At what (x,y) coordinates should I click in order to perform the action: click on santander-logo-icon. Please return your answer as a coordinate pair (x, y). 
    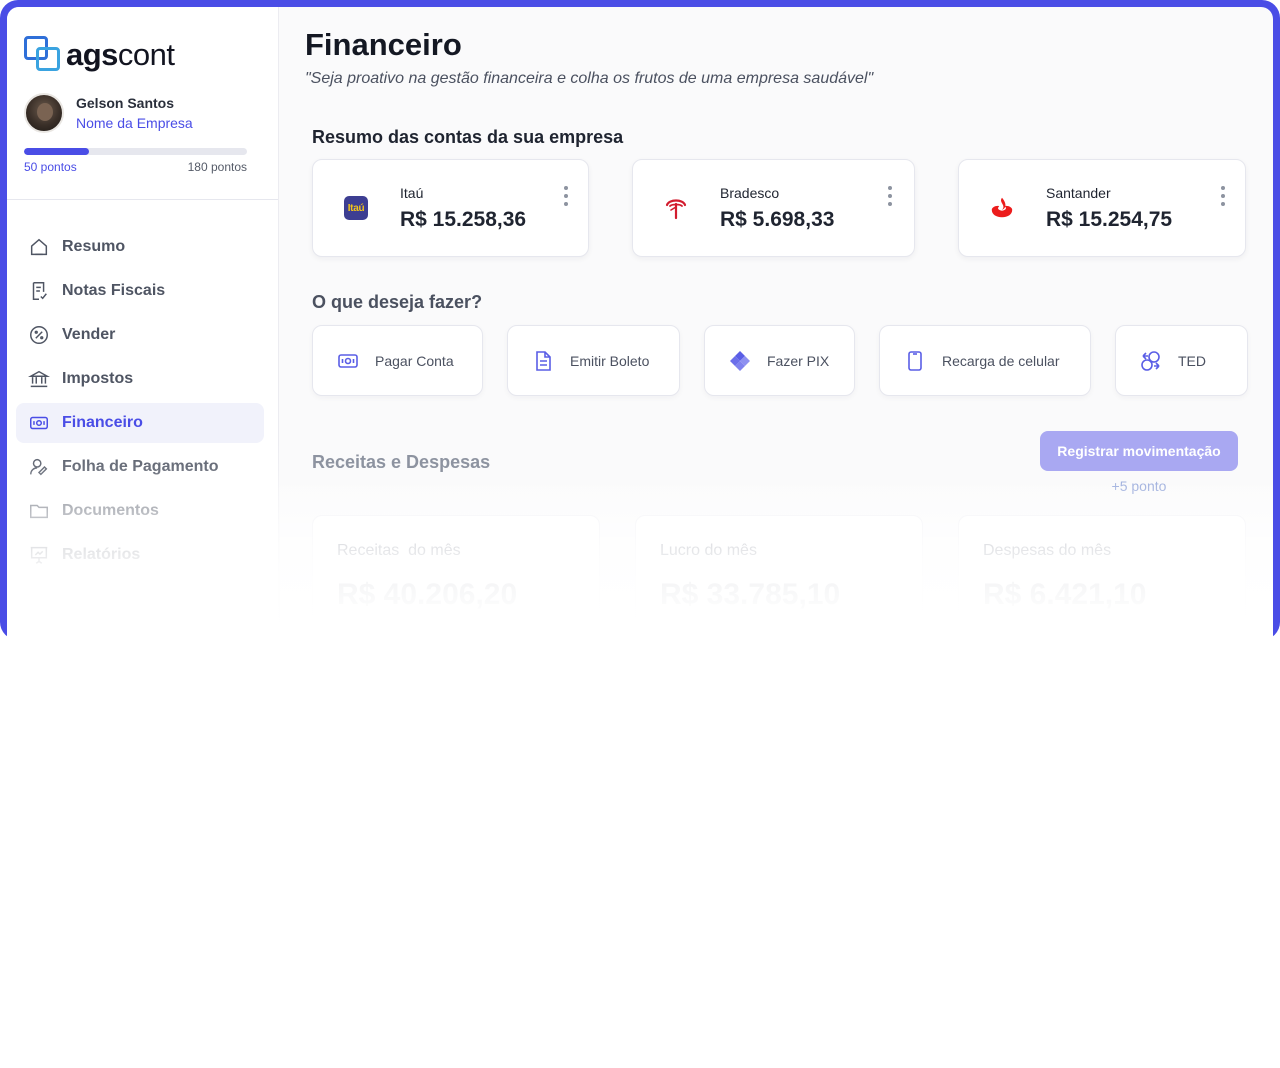
    Looking at the image, I should click on (1002, 208).